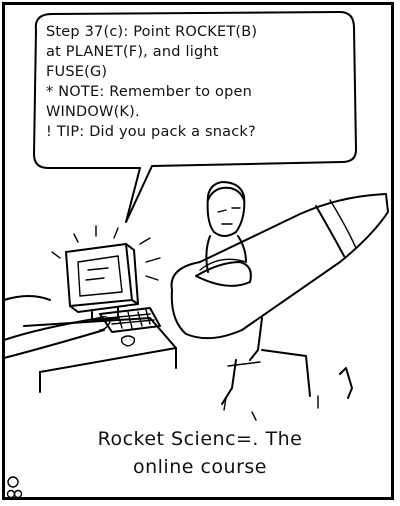 Image resolution: width=400 pixels, height=506 pixels. What do you see at coordinates (151, 132) in the screenshot?
I see `bubble-line: ! TIP: Did you pack a snack?` at bounding box center [151, 132].